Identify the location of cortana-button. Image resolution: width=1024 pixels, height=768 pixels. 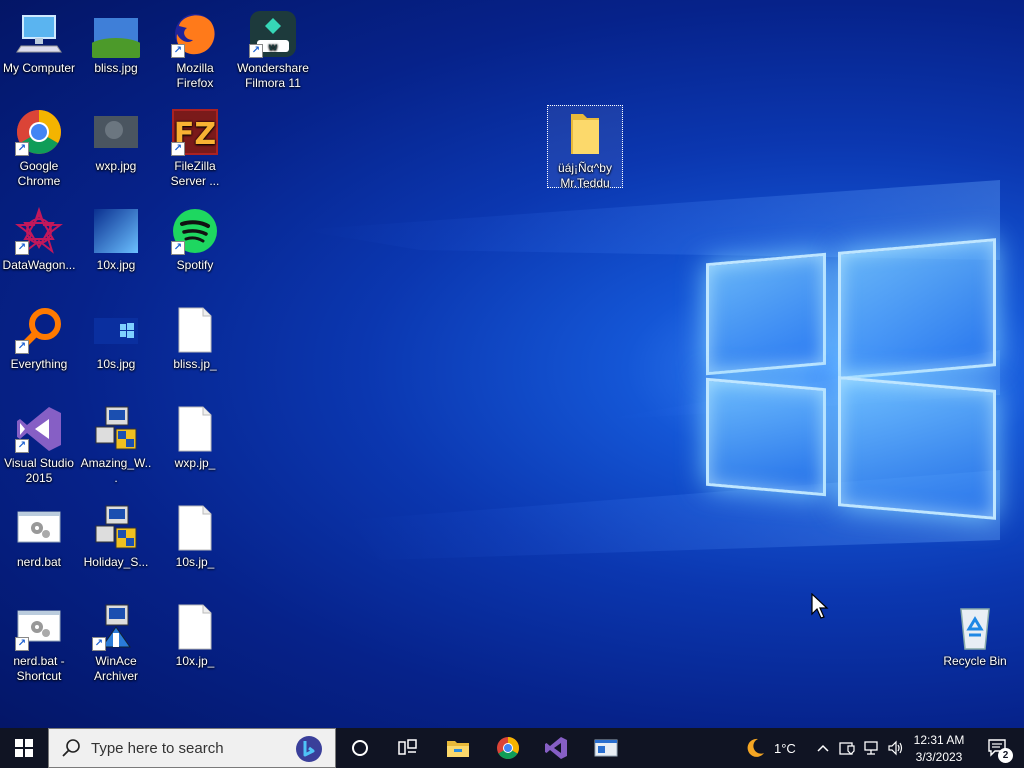
(360, 748).